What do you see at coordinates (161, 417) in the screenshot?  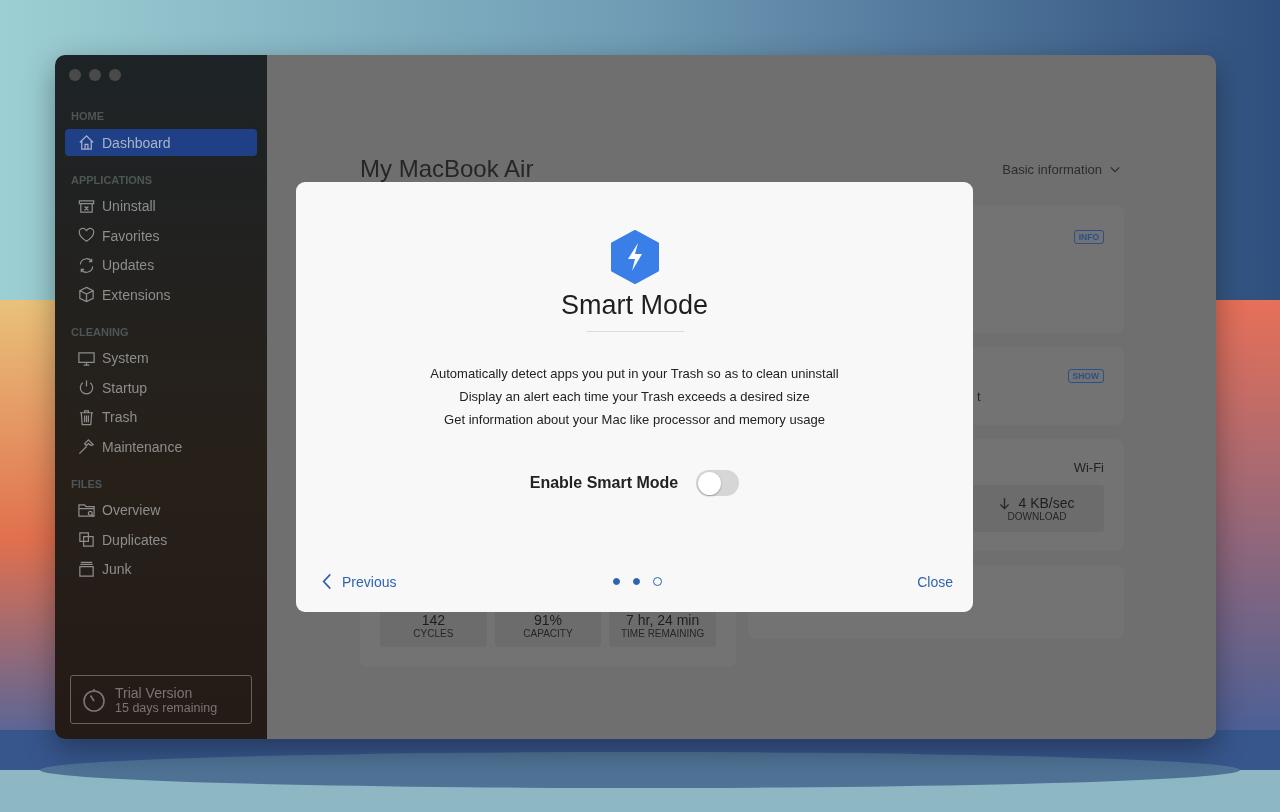 I see `sidebar-item: Trash` at bounding box center [161, 417].